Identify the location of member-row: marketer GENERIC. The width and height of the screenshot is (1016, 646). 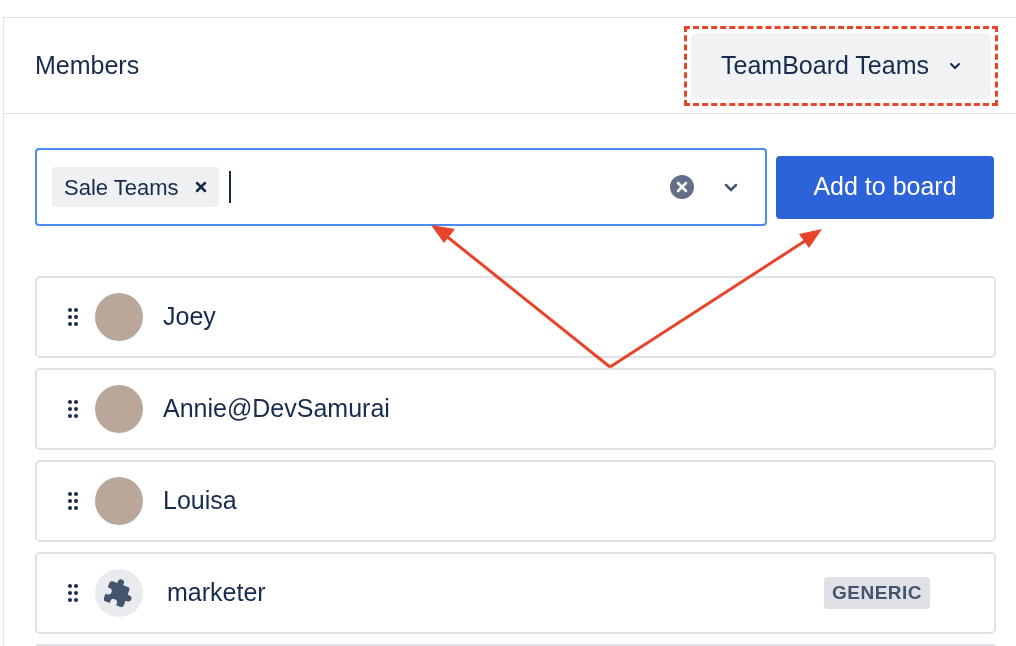
(515, 593).